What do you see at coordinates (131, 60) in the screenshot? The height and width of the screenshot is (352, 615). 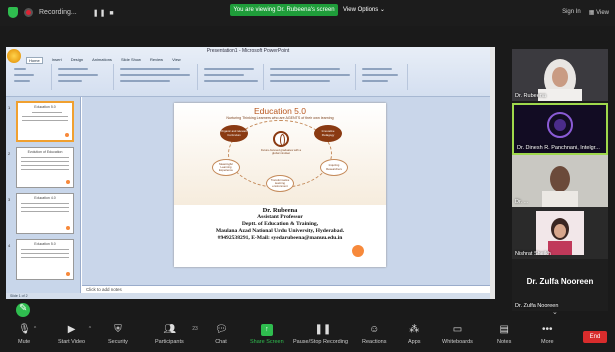 I see `ppt-tab-slideshow: Slide Show` at bounding box center [131, 60].